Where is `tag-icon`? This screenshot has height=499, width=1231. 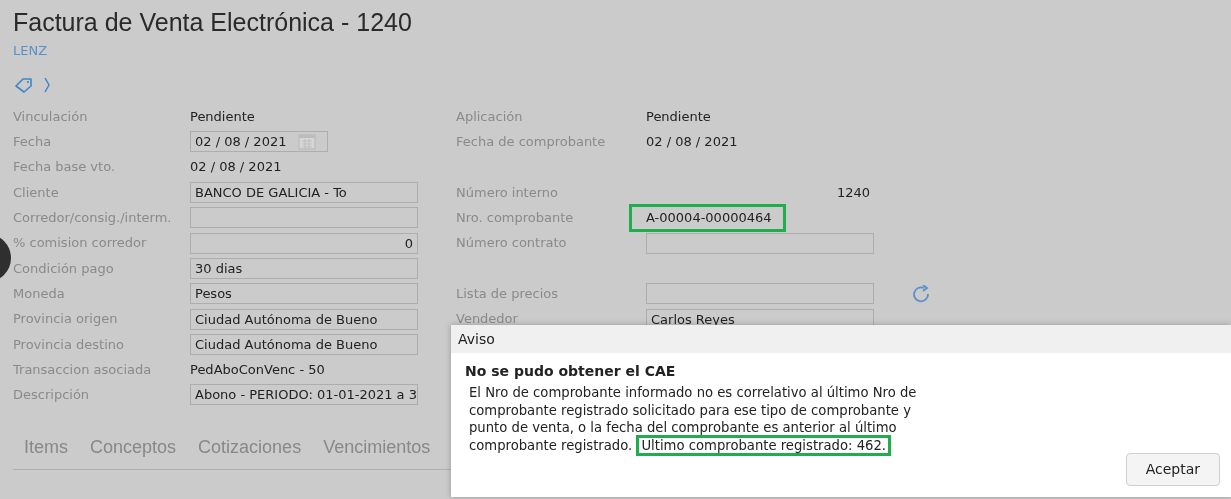 tag-icon is located at coordinates (24, 85).